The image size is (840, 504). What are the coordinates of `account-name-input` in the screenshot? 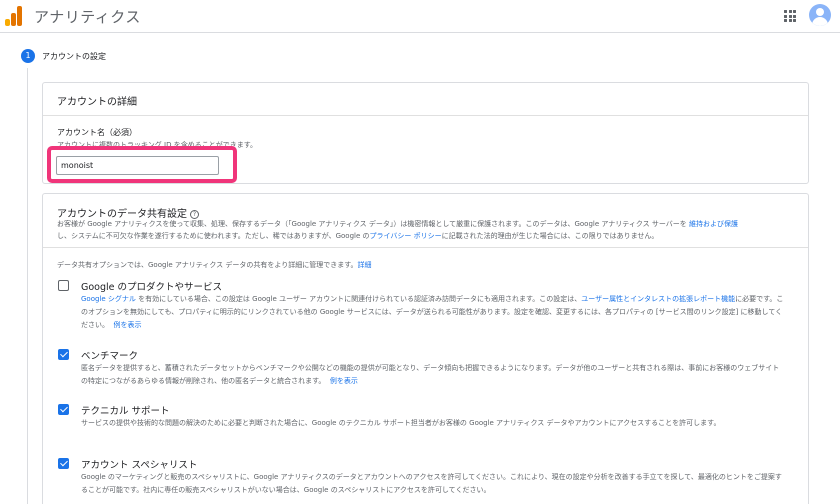 It's located at (137, 165).